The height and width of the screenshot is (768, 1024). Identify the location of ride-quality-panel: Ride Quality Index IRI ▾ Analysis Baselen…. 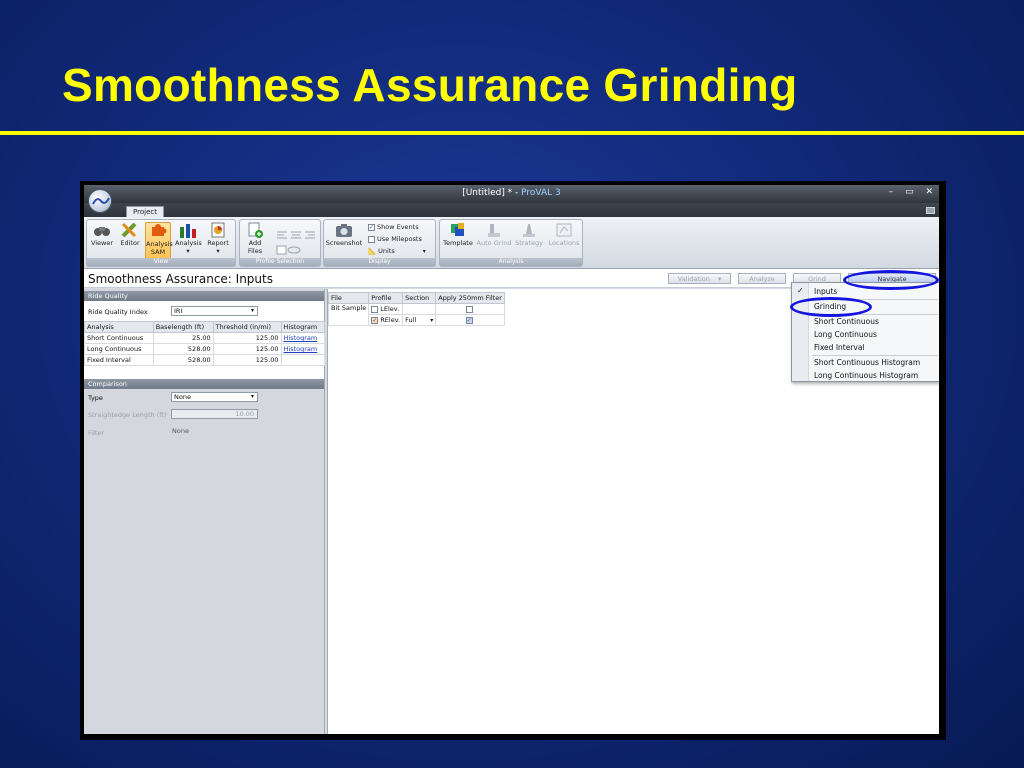
(204, 340).